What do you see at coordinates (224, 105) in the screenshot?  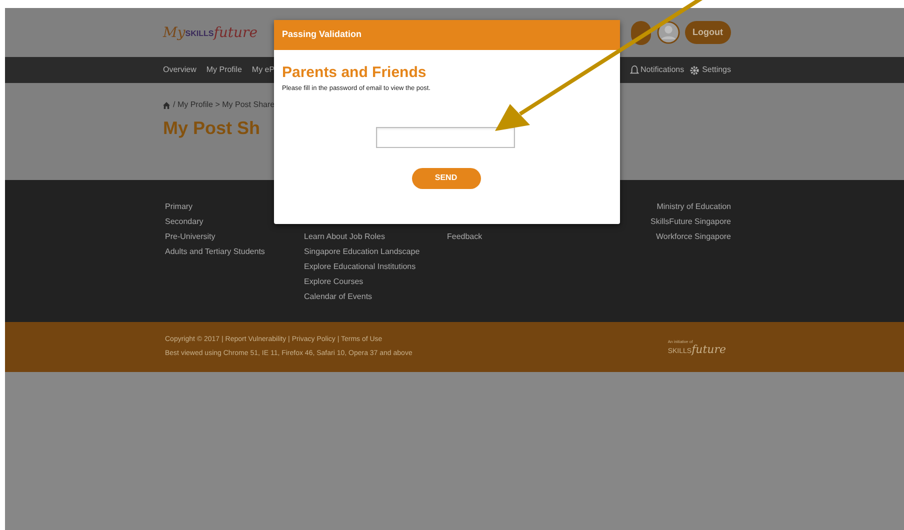 I see `breadcrumb: / My Profile > My Post Share` at bounding box center [224, 105].